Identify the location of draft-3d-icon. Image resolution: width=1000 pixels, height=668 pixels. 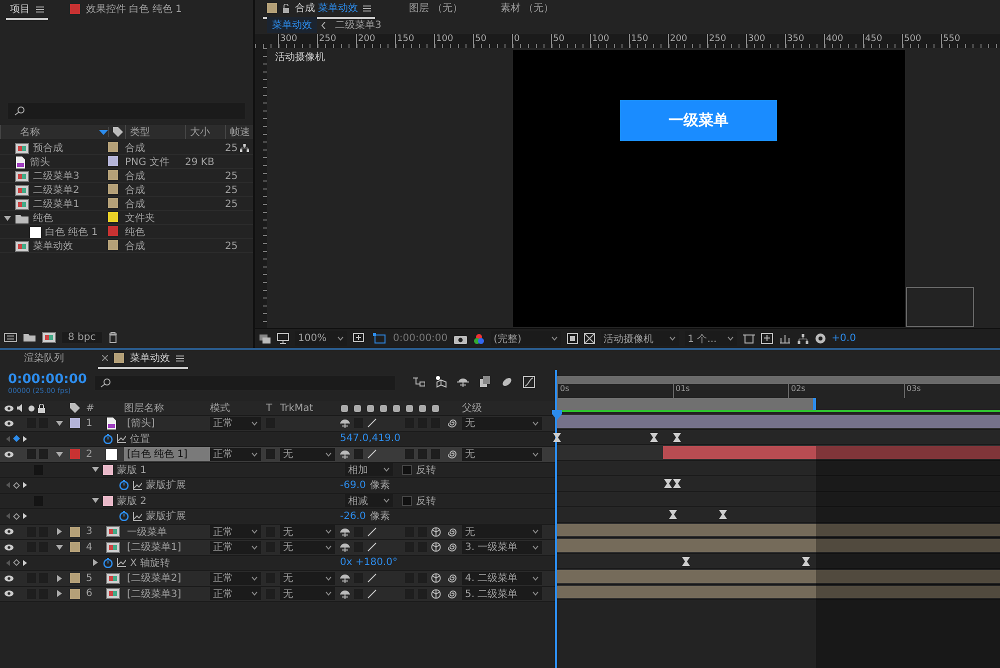
(440, 382).